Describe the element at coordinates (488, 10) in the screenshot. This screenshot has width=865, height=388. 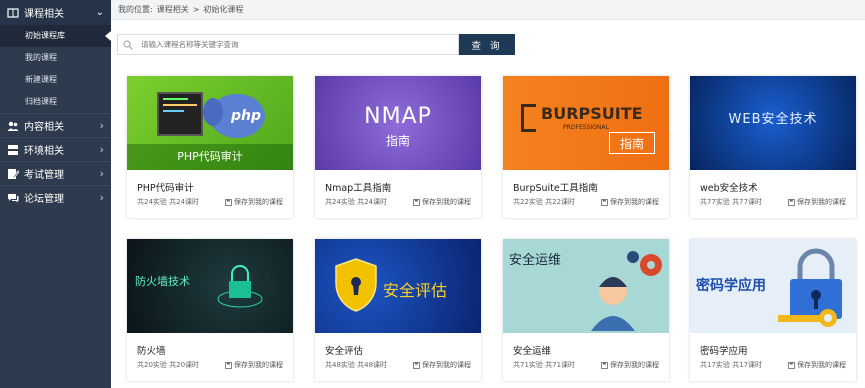
I see `breadcrumb: 我的位置: 课程相关 > 初始化课程` at that location.